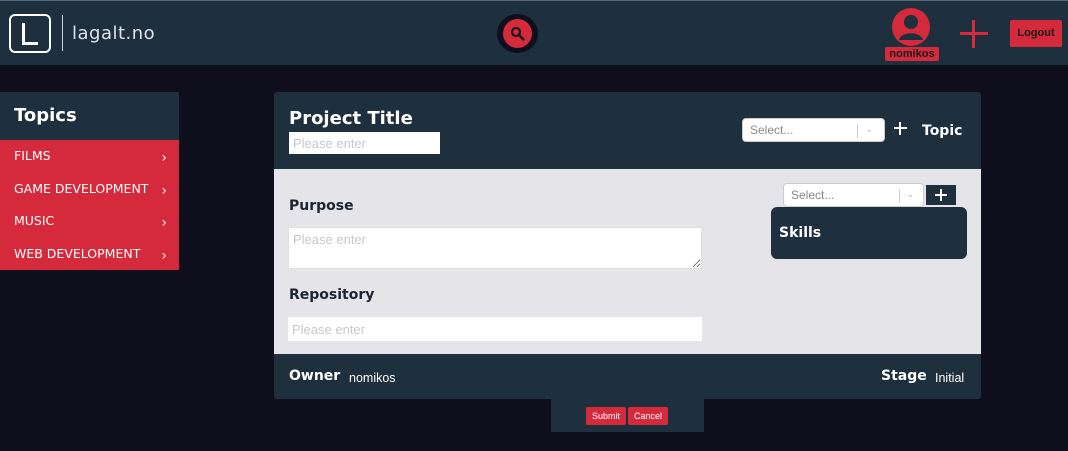 The width and height of the screenshot is (1068, 451). Describe the element at coordinates (853, 195) in the screenshot. I see `skill-select: Select... ⌄` at that location.